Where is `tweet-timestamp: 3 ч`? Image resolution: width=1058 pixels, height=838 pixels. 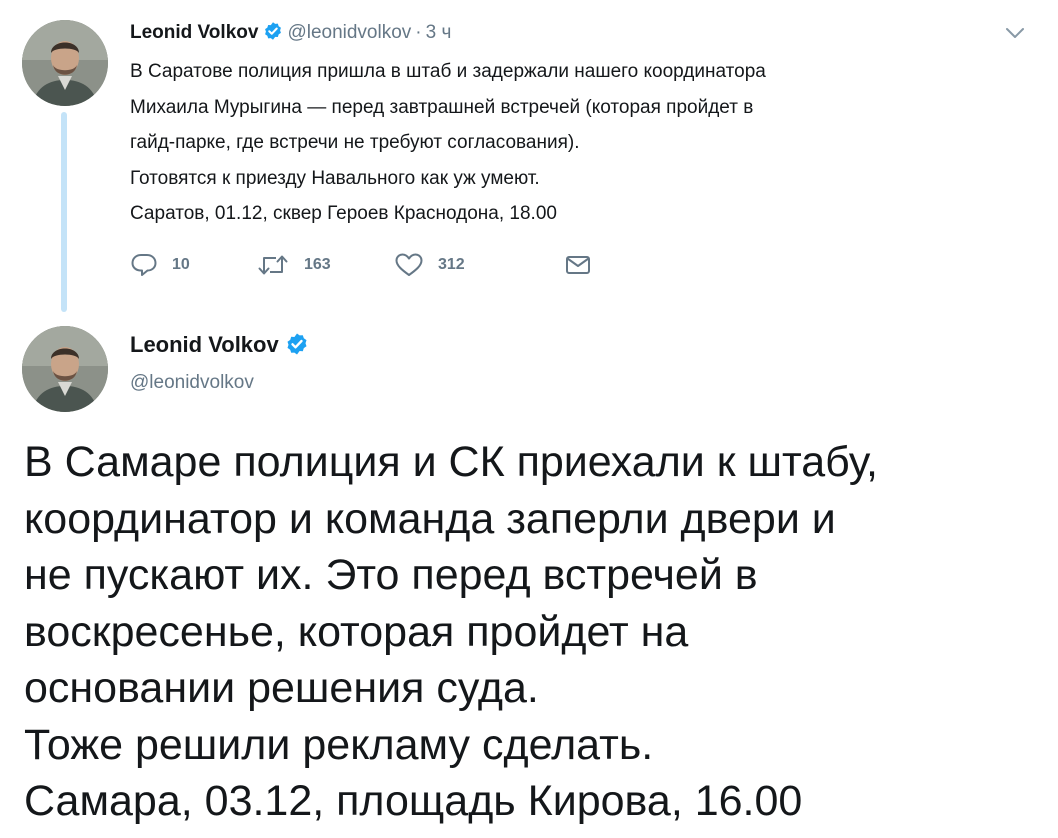 tweet-timestamp: 3 ч is located at coordinates (439, 32).